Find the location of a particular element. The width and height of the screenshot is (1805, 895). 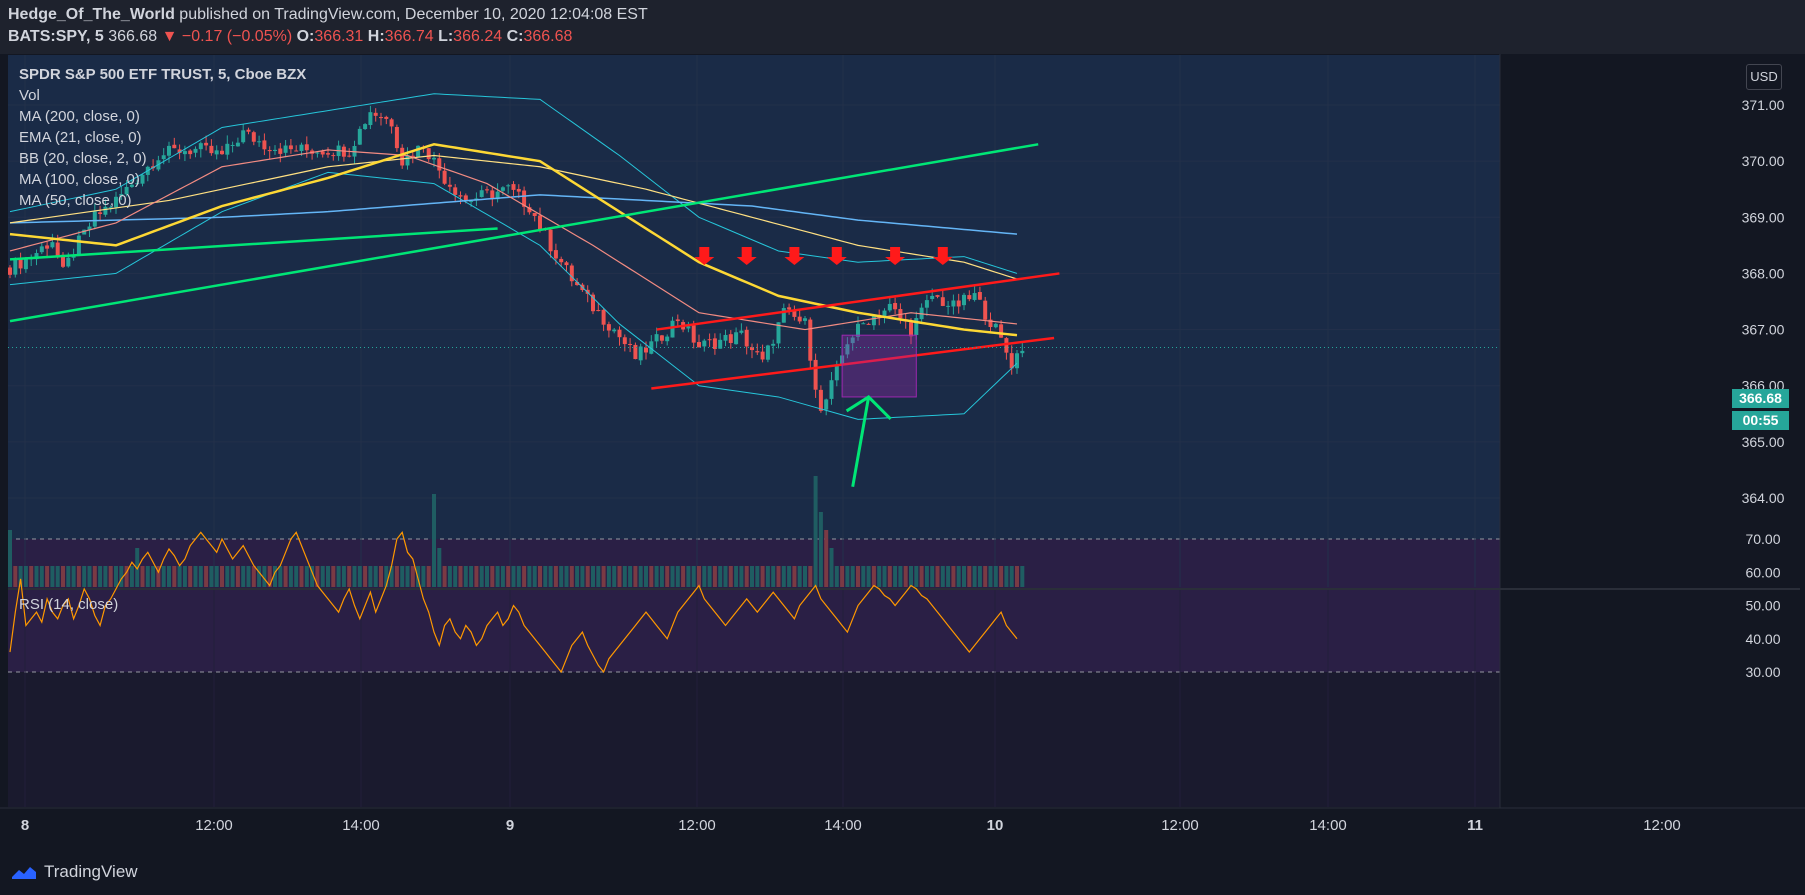

high-value: 366.74 is located at coordinates (409, 36).